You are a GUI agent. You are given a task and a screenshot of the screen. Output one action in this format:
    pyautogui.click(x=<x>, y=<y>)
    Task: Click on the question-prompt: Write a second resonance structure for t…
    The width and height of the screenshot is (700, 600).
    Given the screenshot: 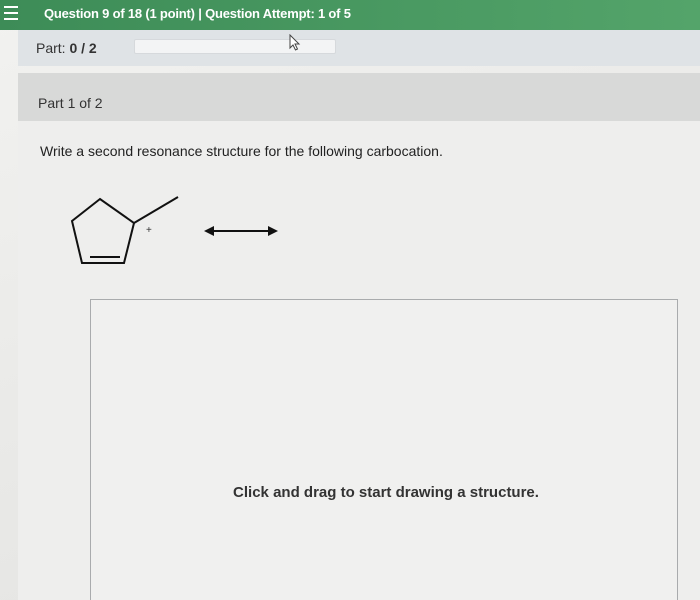 What is the action you would take?
    pyautogui.click(x=241, y=151)
    